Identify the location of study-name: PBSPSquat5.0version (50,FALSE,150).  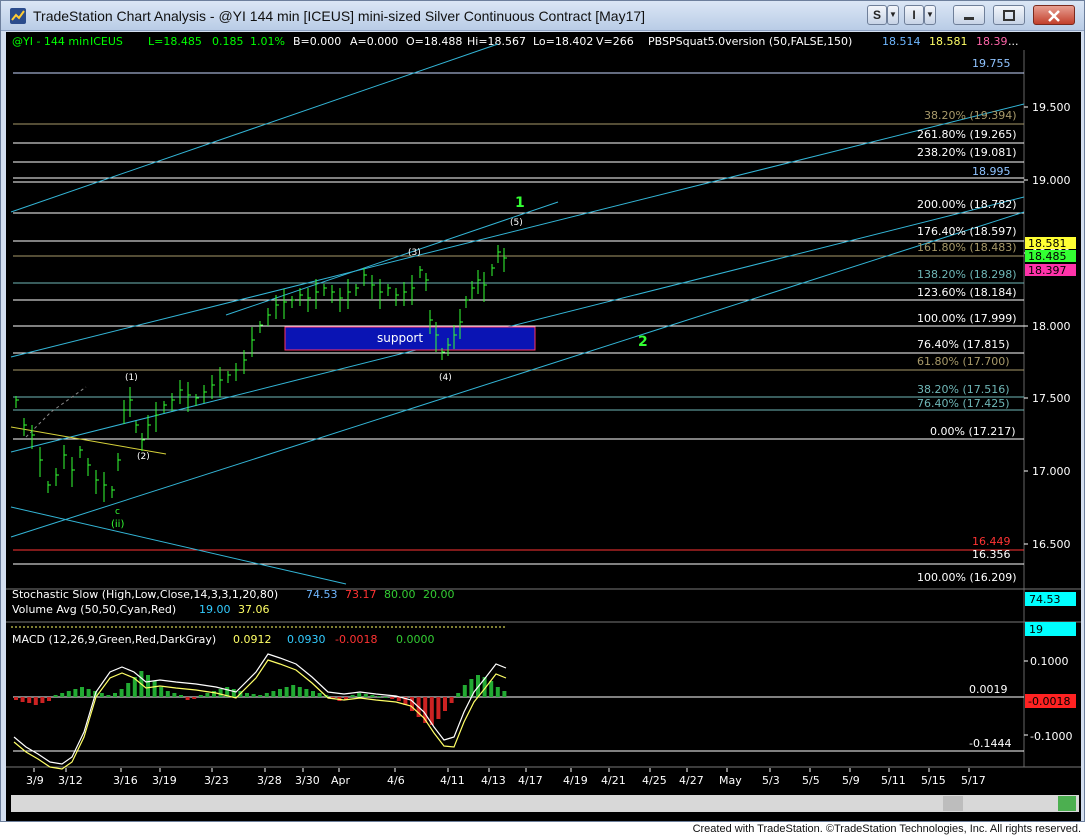
(750, 41).